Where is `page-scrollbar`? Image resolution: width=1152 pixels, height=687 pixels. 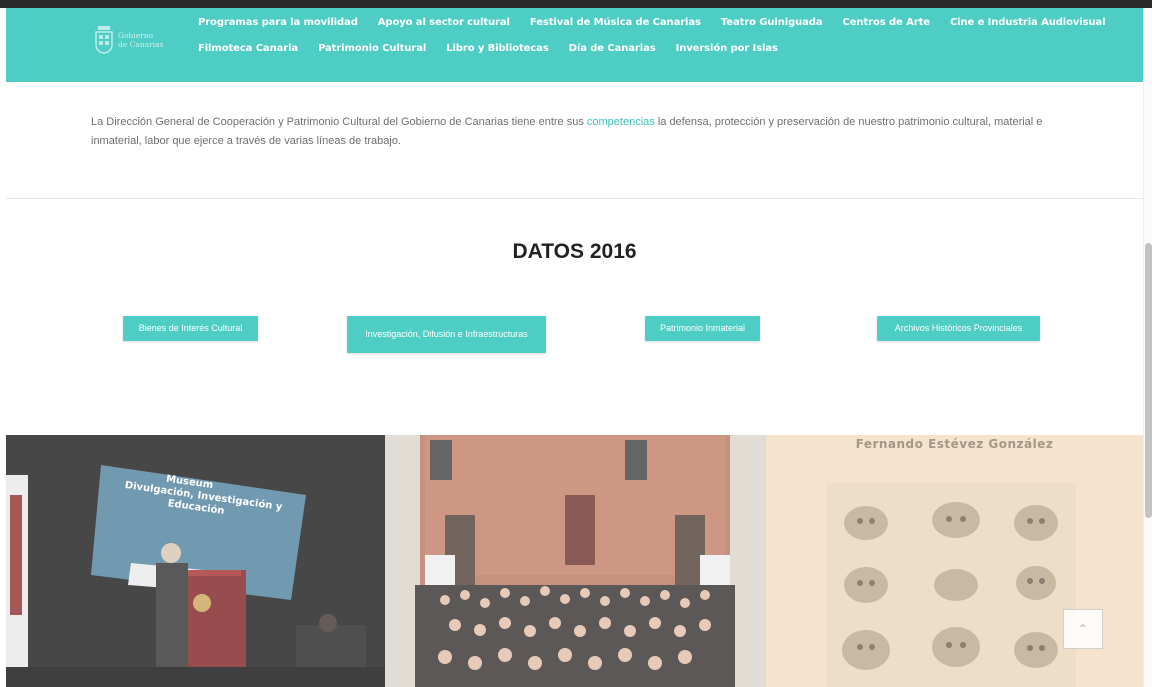
page-scrollbar is located at coordinates (1147, 347).